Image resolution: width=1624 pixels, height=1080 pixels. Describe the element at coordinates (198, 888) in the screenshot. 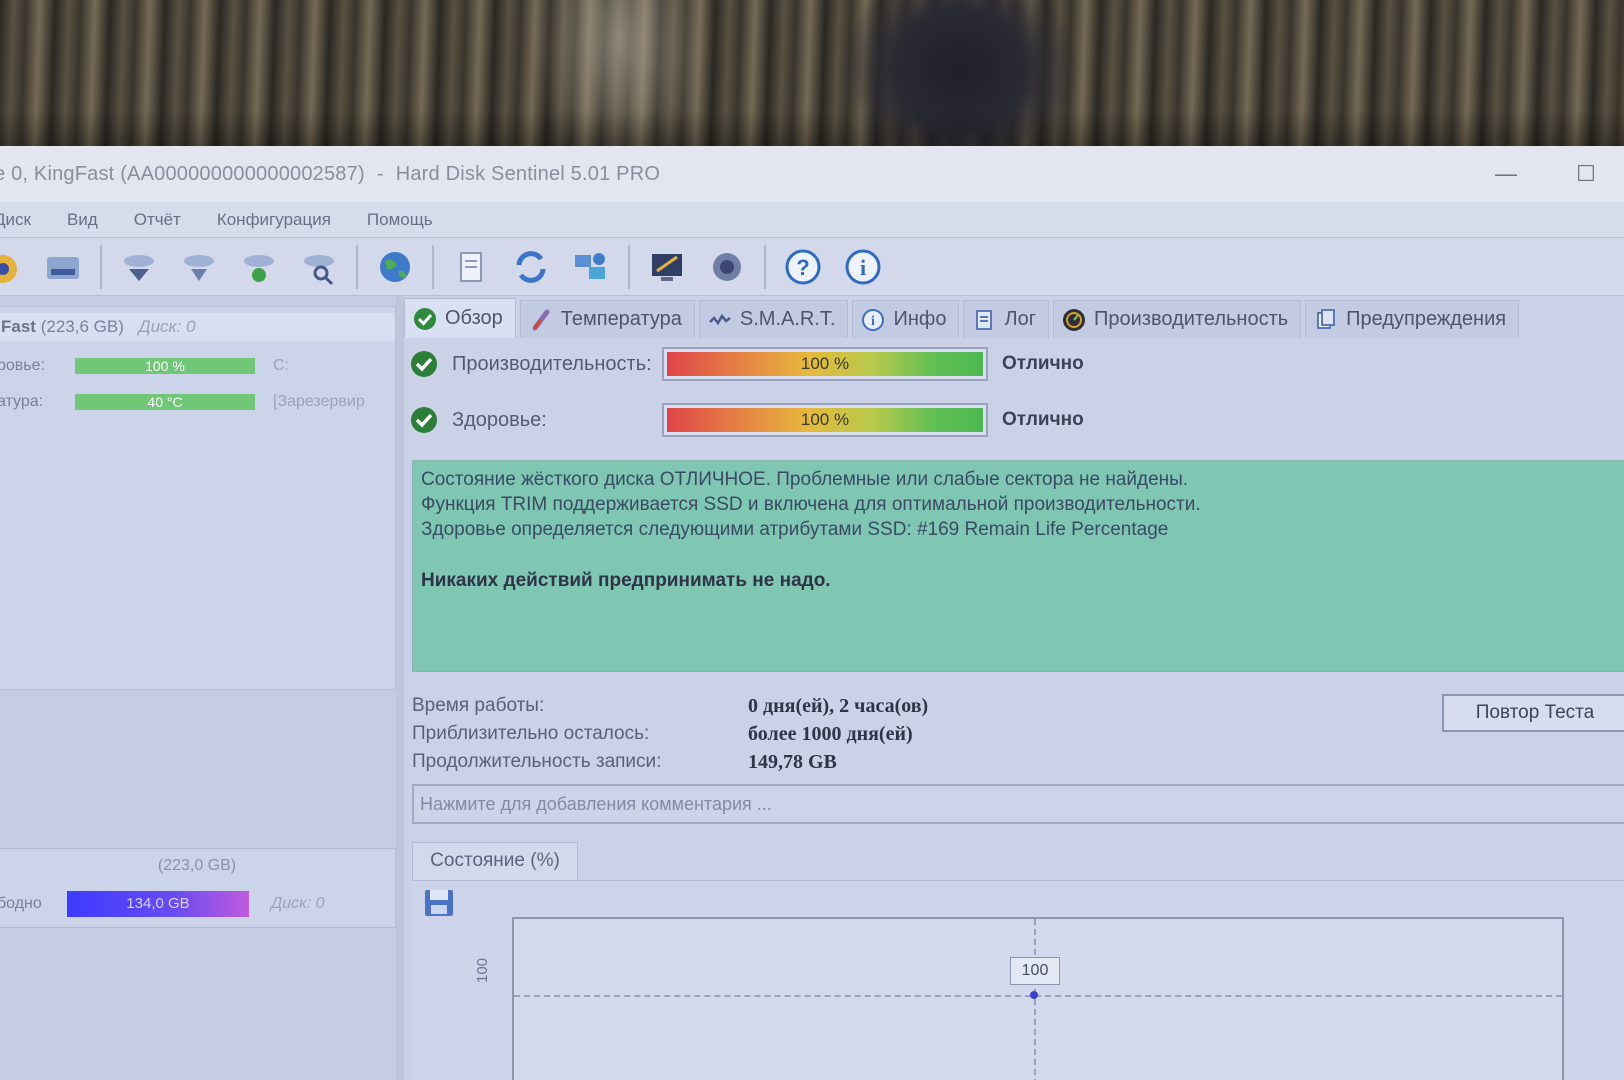

I see `partition-card: (223,0 GB) бодно 134,0 GB Диск: 0` at that location.